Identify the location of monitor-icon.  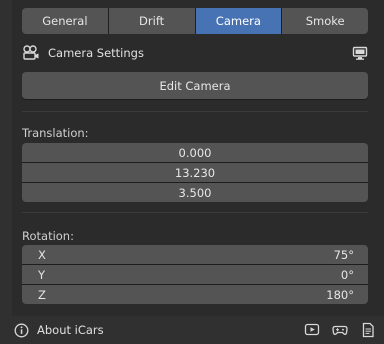
(360, 53).